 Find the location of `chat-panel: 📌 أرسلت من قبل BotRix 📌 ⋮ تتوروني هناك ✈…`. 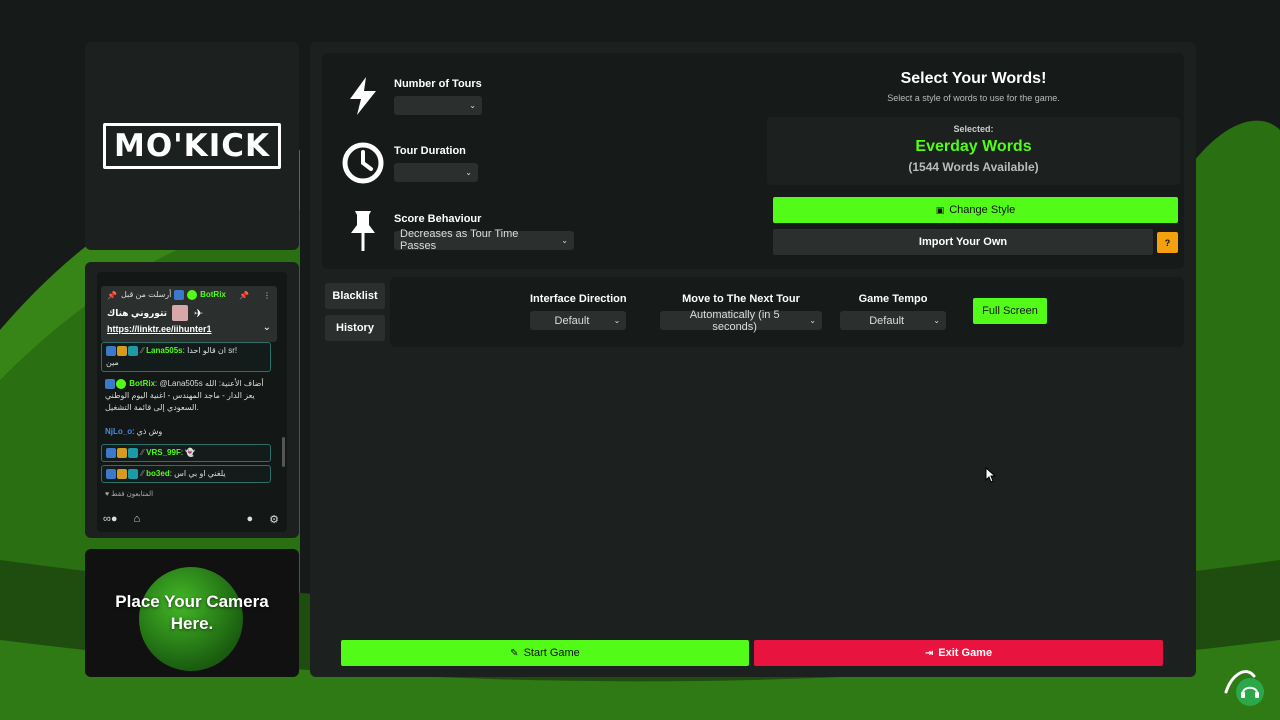

chat-panel: 📌 أرسلت من قبل BotRix 📌 ⋮ تتوروني هناك ✈… is located at coordinates (192, 400).